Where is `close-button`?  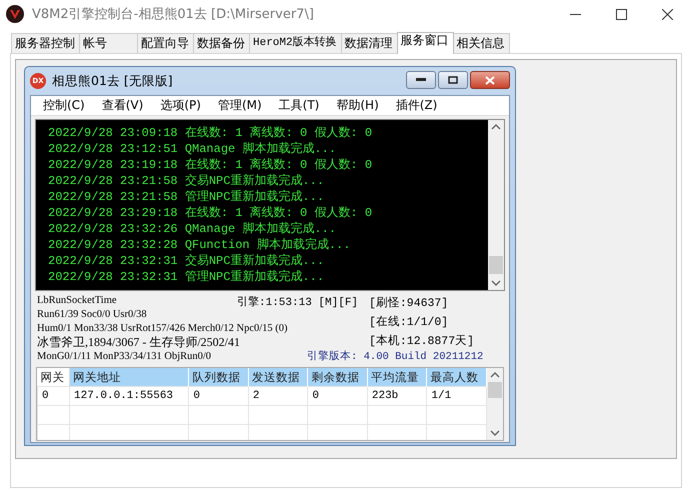 close-button is located at coordinates (490, 80).